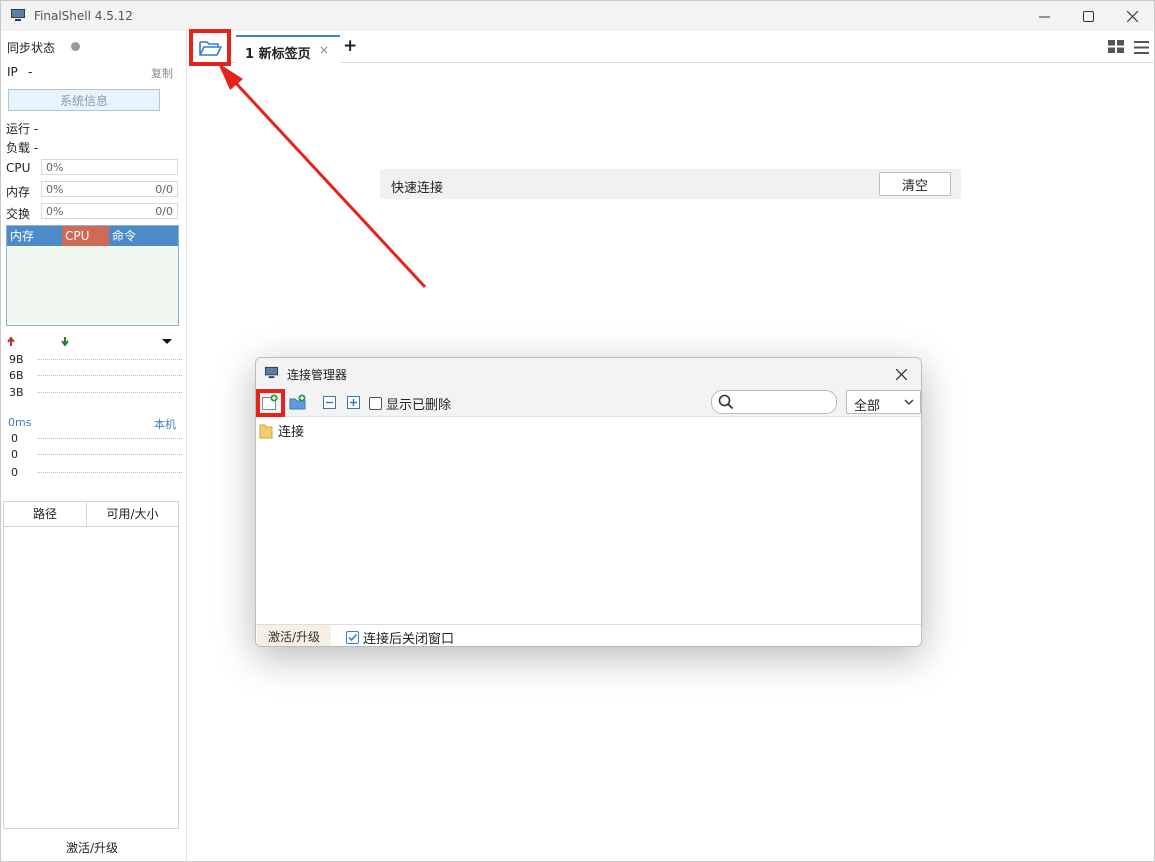  Describe the element at coordinates (409, 639) in the screenshot. I see `close-after-connect-label: 连接后关闭窗口` at that location.